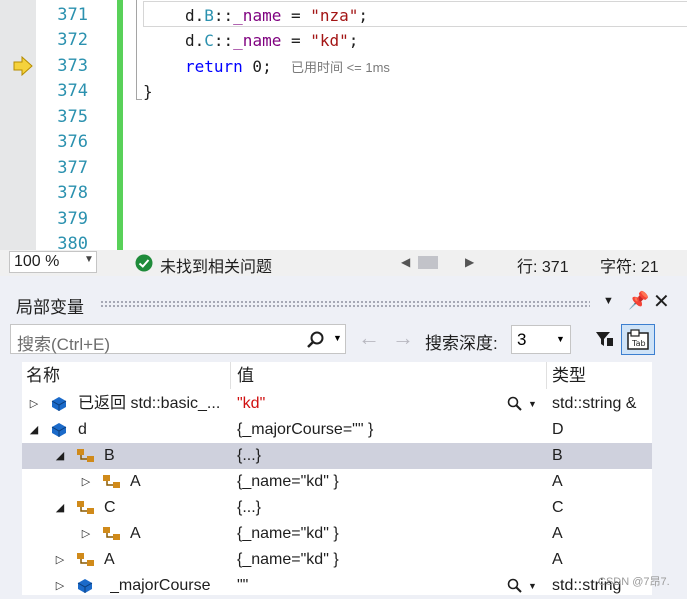  Describe the element at coordinates (72, 242) in the screenshot. I see `line-number: 380` at that location.